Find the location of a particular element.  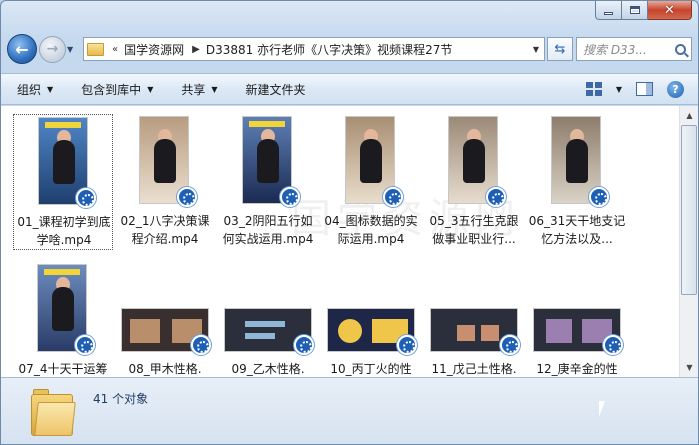

minimize-icon is located at coordinates (608, 13).